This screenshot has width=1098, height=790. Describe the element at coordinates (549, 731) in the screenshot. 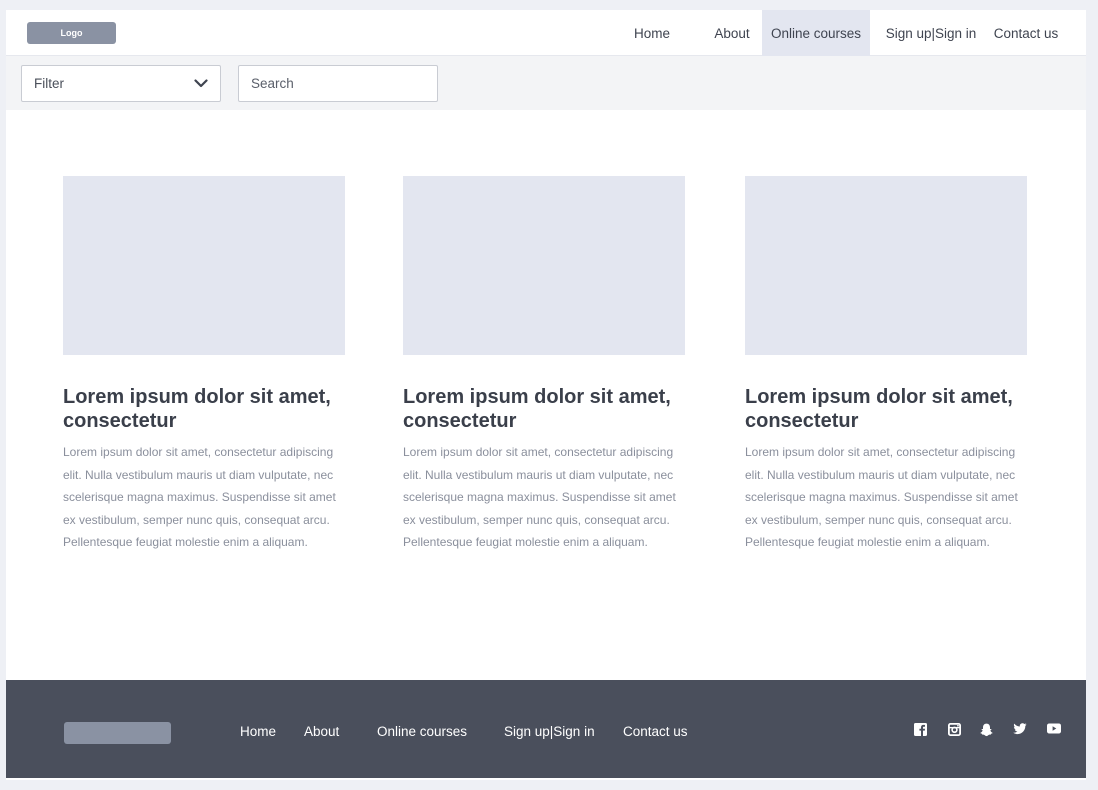

I see `footer-nav-sign-up-sign-in: Sign up|Sign in` at that location.